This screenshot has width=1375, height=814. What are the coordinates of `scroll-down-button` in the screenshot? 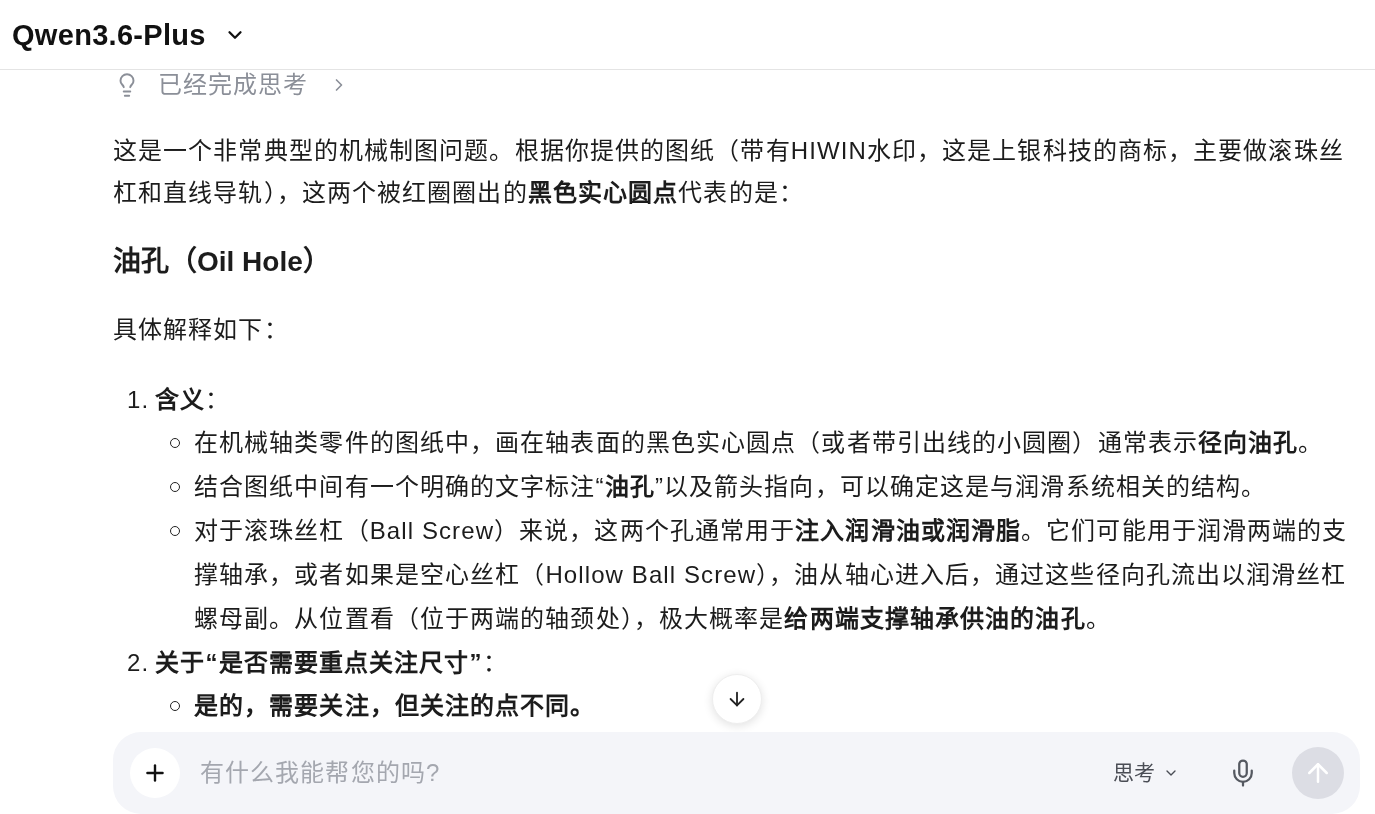 It's located at (737, 699).